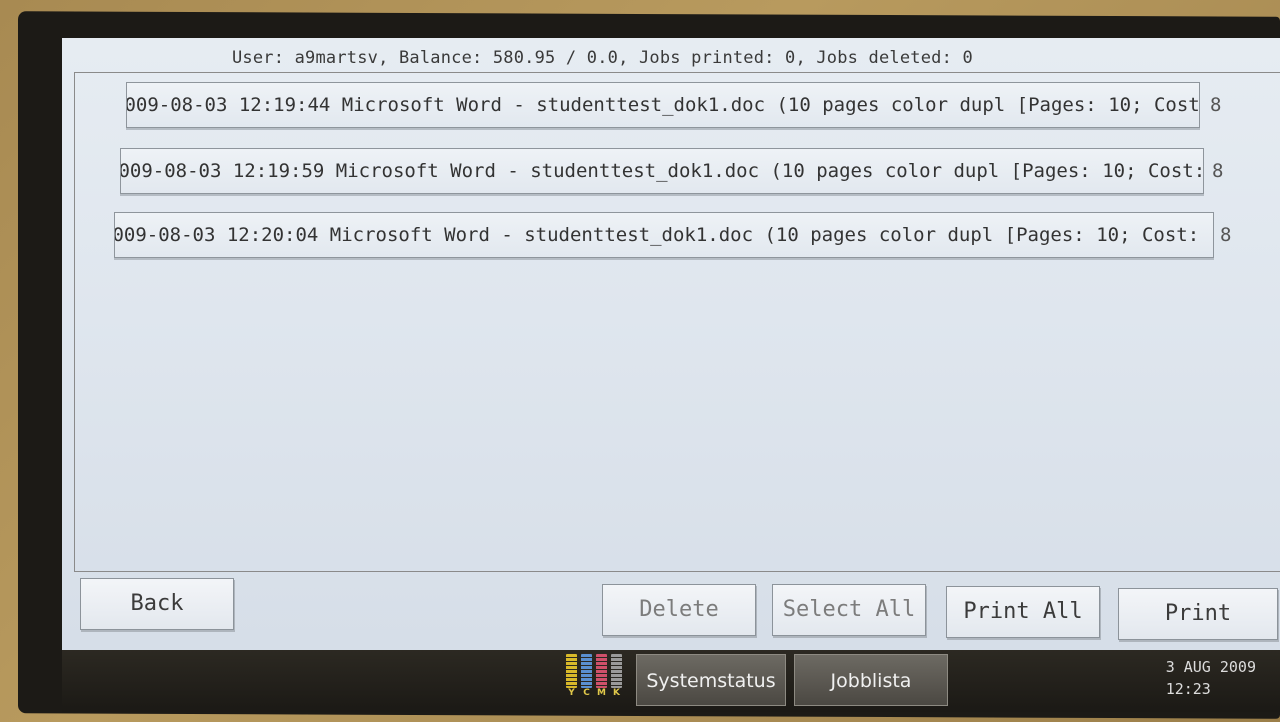 The image size is (1280, 722). What do you see at coordinates (157, 604) in the screenshot?
I see `back-button: Back` at bounding box center [157, 604].